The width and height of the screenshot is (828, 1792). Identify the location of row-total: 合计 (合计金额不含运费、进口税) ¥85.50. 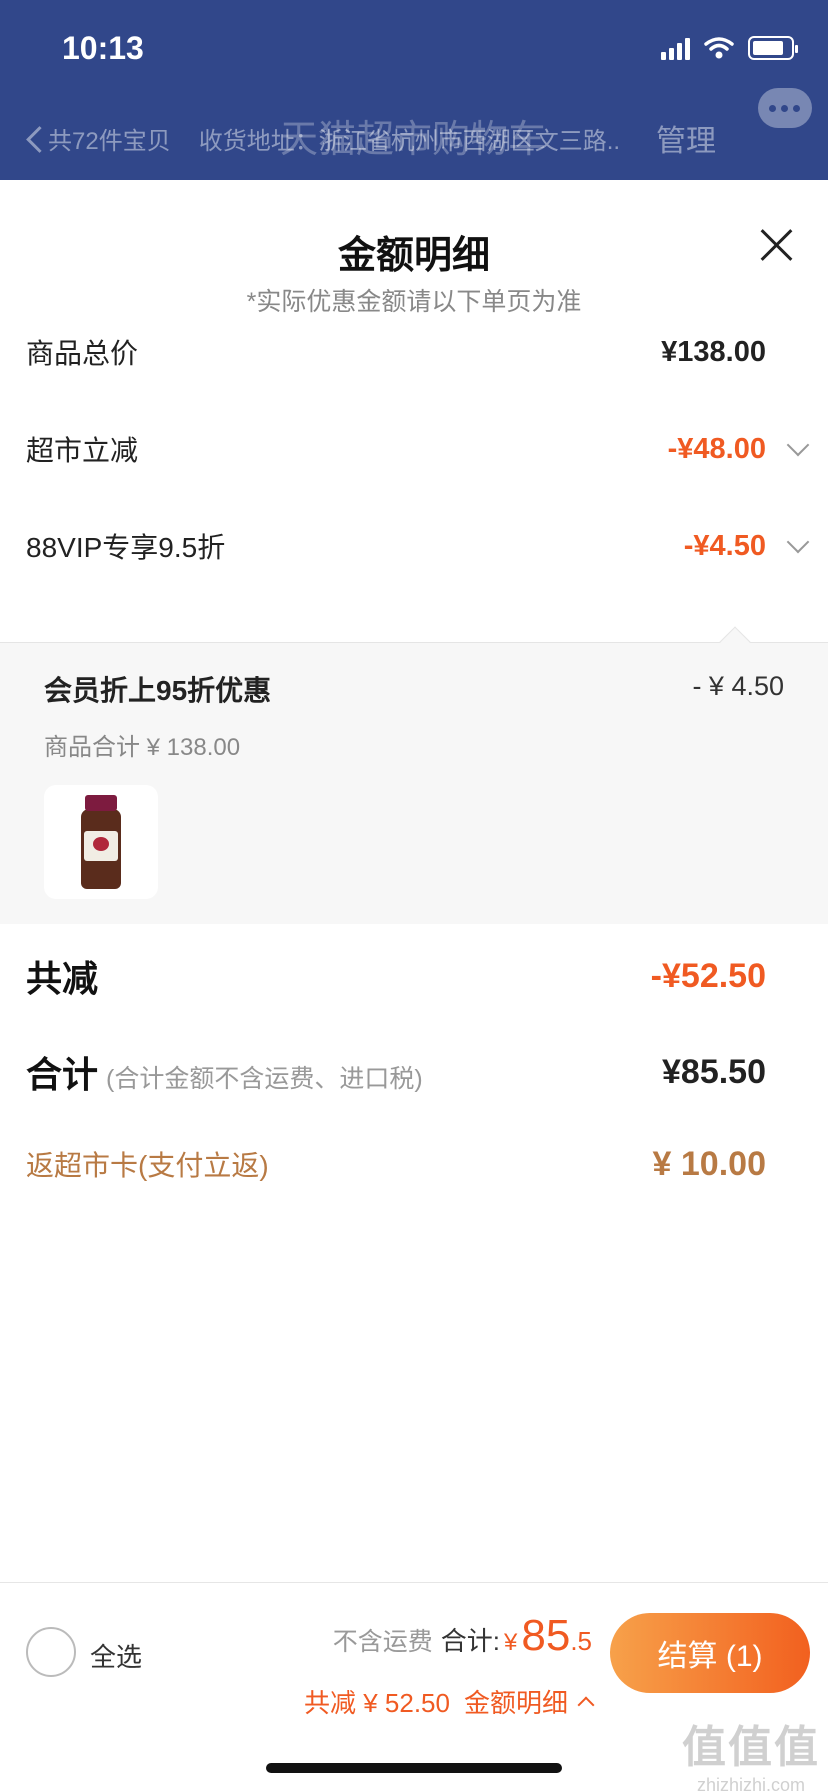
(396, 1072).